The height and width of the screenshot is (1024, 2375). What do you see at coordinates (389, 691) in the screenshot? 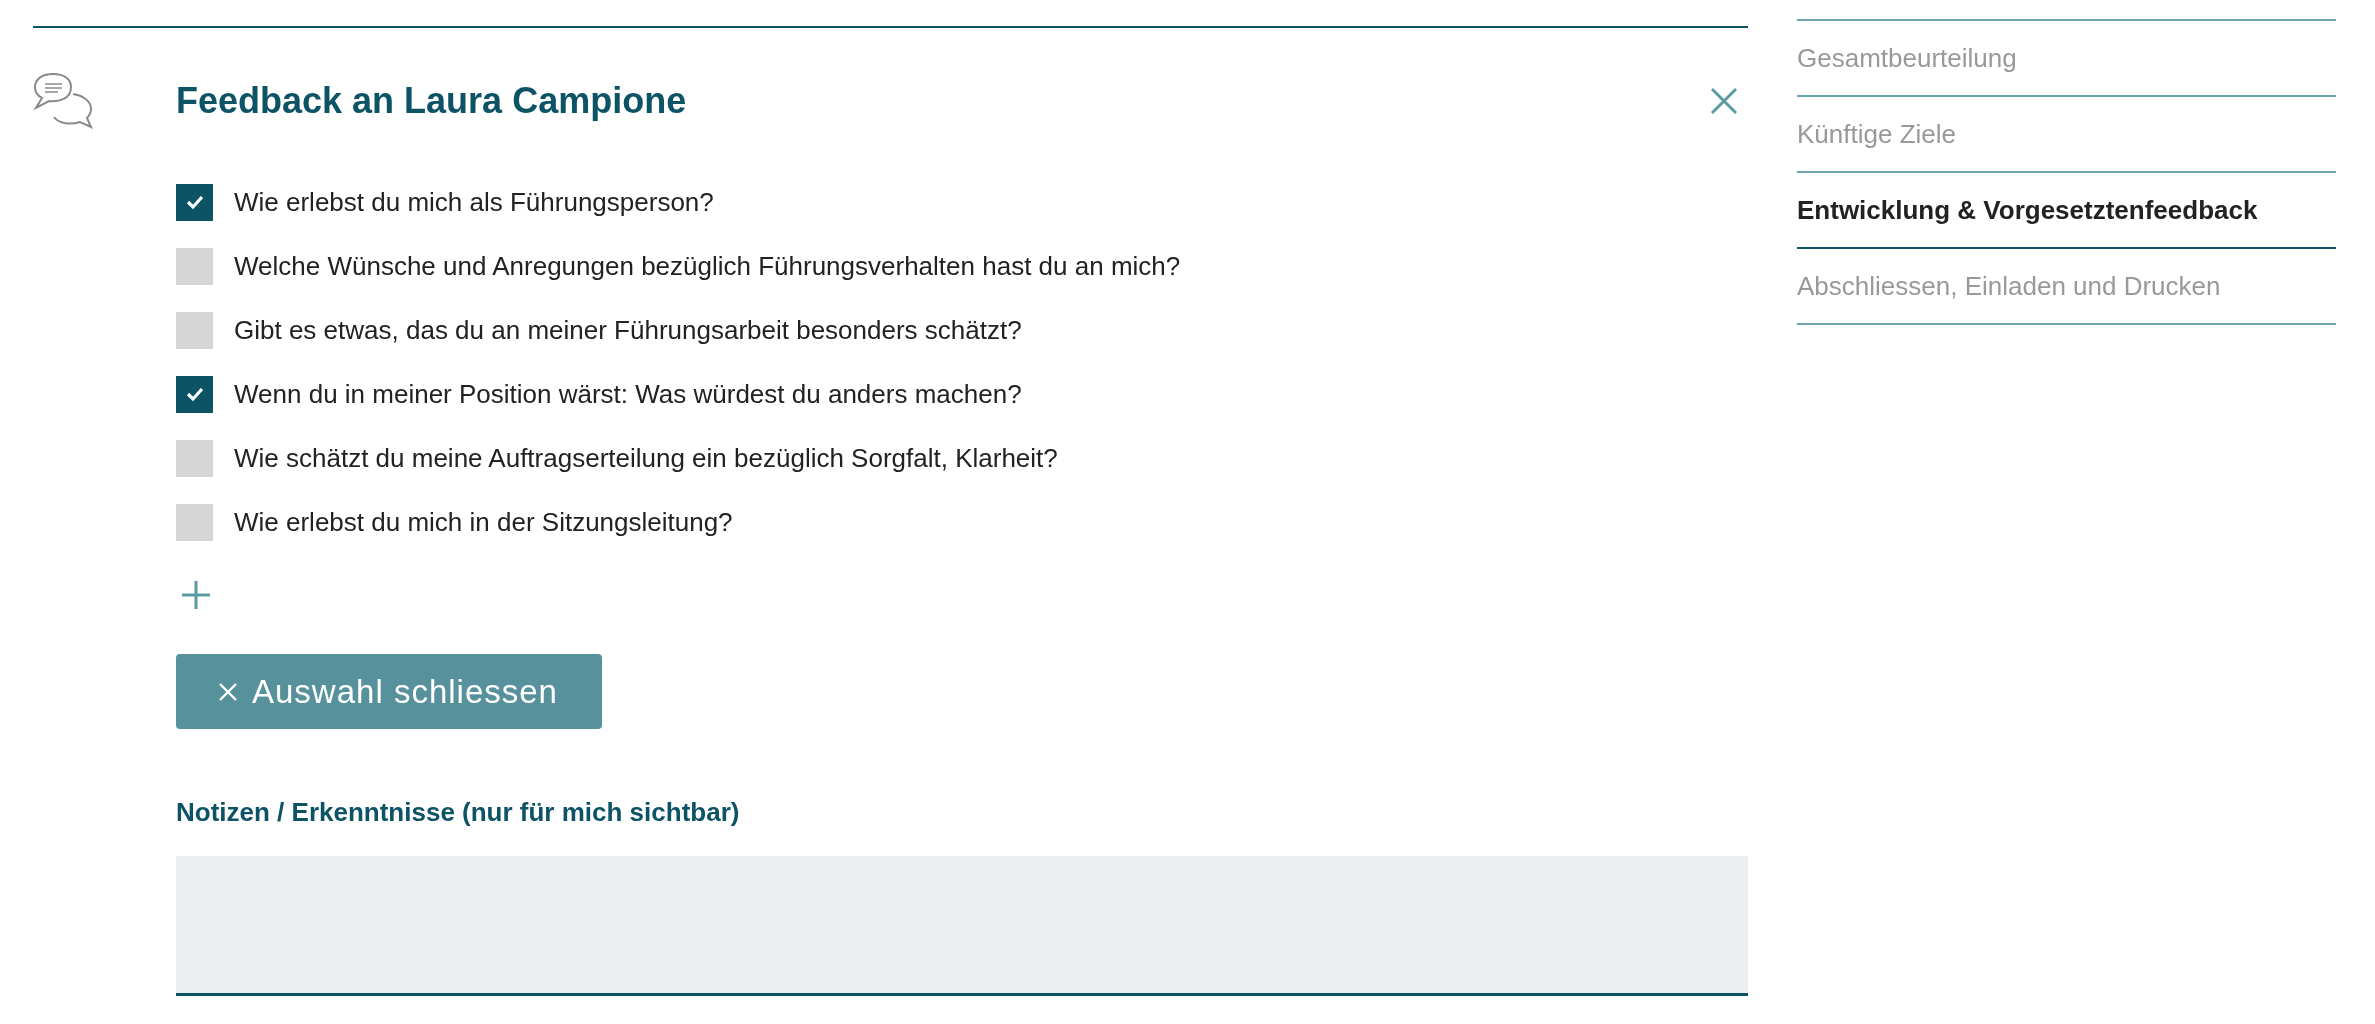
I see `close-selection-button: Auswahl schliessen` at bounding box center [389, 691].